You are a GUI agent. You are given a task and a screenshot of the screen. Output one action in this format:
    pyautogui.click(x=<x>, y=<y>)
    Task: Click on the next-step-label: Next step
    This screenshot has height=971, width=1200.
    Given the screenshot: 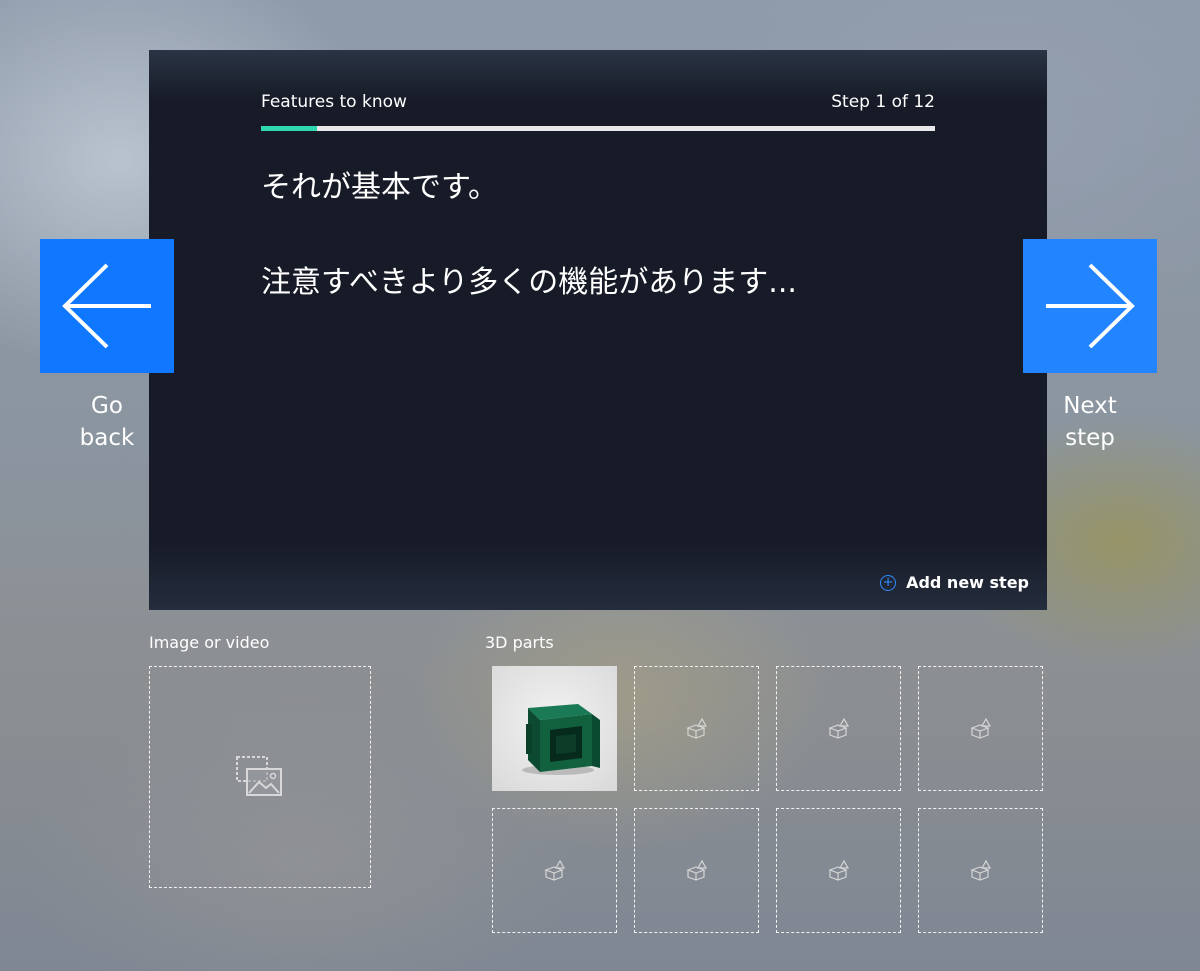 What is the action you would take?
    pyautogui.click(x=1090, y=422)
    